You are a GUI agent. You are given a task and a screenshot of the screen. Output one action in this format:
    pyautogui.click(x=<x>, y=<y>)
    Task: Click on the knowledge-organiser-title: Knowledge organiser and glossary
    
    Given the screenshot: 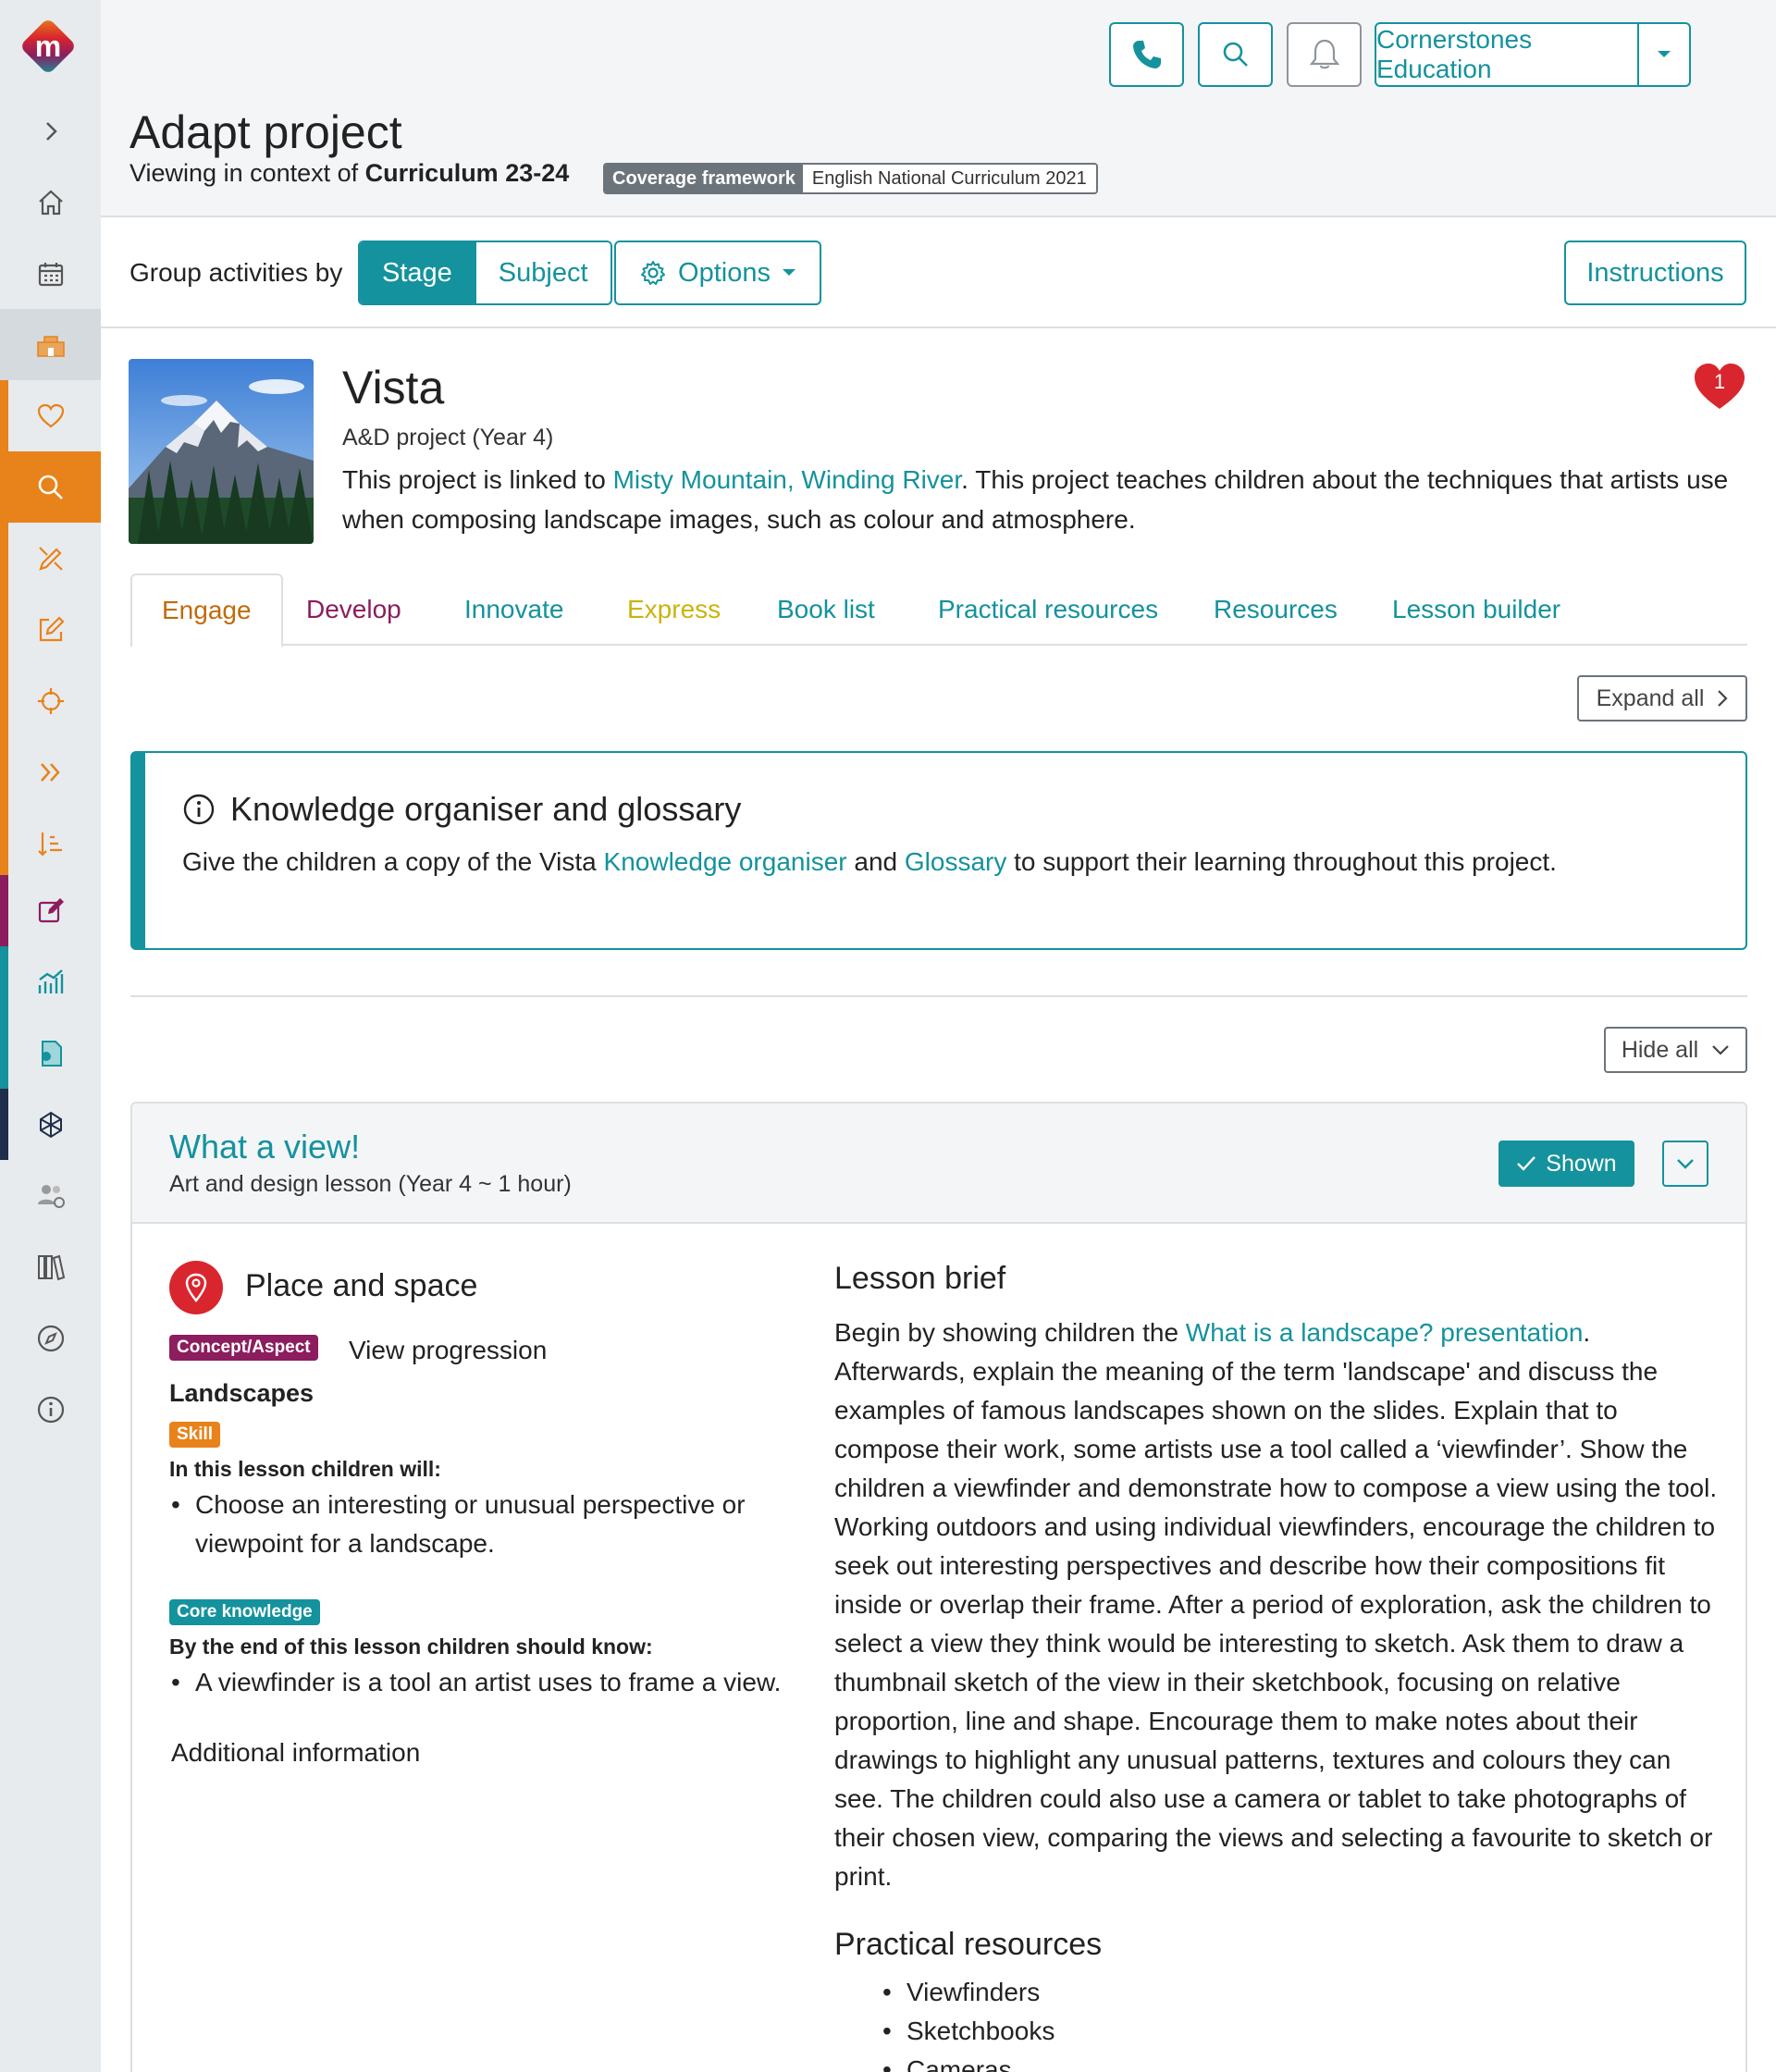 What is the action you would take?
    pyautogui.click(x=486, y=809)
    